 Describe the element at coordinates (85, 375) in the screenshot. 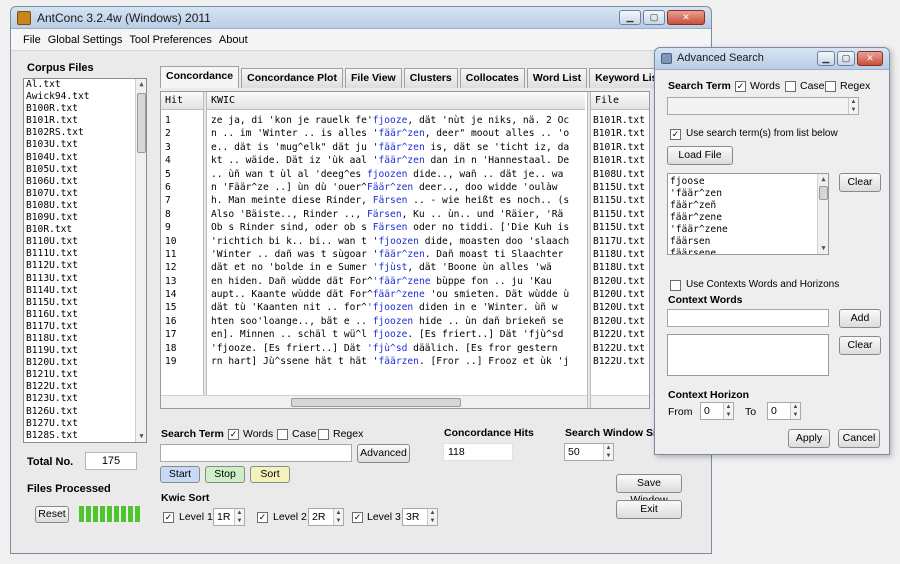

I see `corpus-file-item: B121U.txt` at that location.